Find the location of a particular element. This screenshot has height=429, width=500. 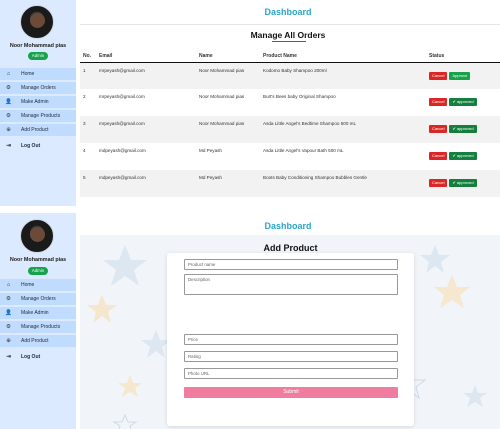

row-number: 4 is located at coordinates (84, 150).